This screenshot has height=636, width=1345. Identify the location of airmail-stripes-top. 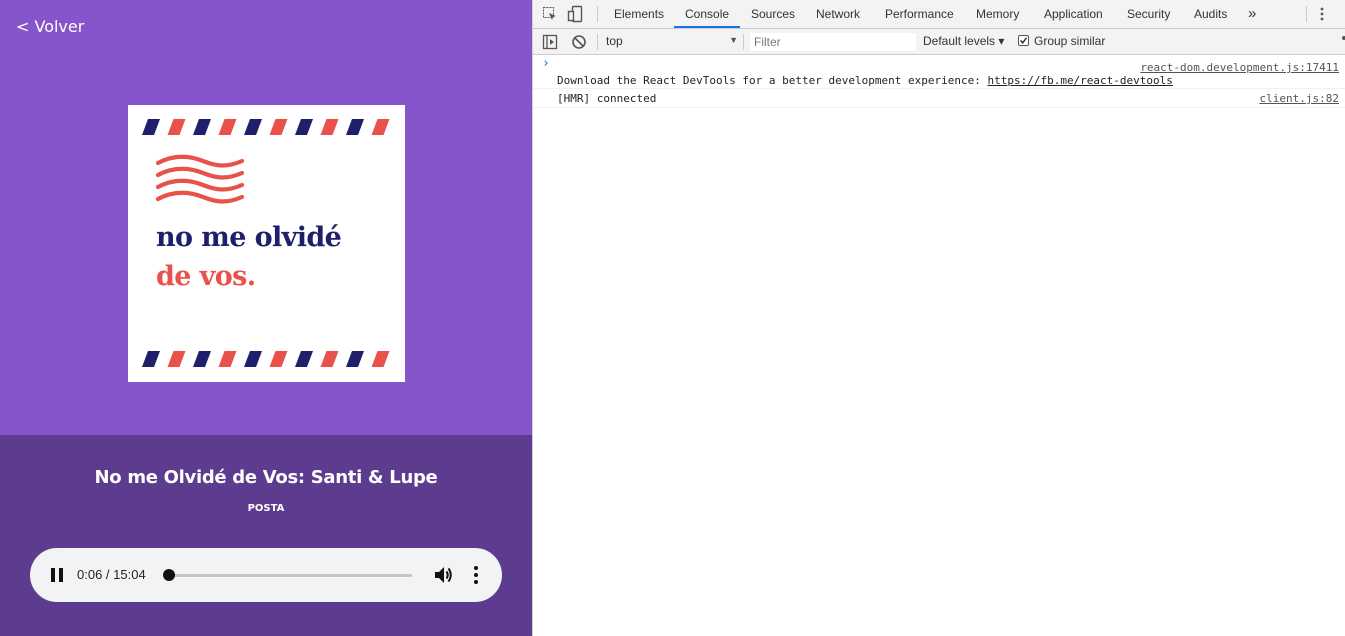
(266, 127).